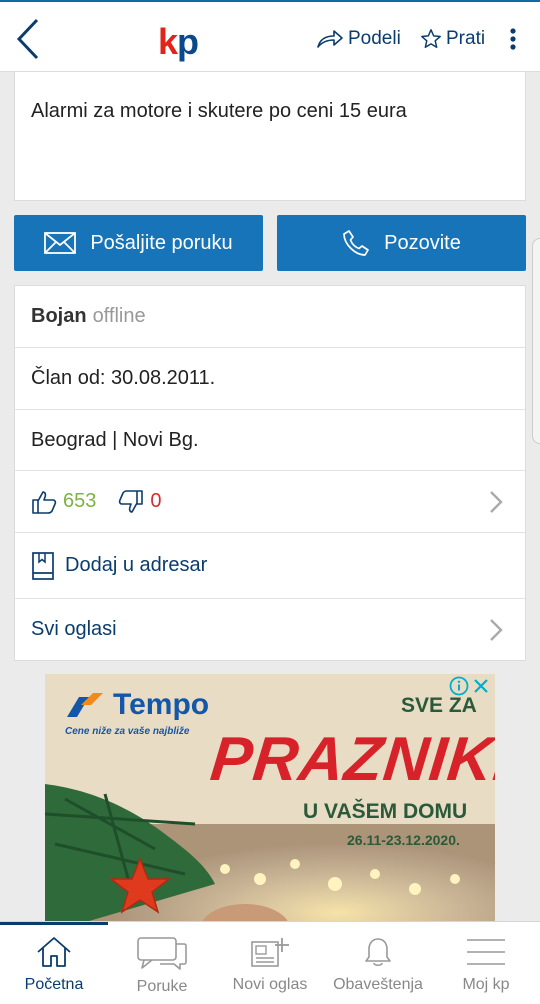 This screenshot has height=1004, width=540. What do you see at coordinates (80, 501) in the screenshot?
I see `positive-rating-count: 653` at bounding box center [80, 501].